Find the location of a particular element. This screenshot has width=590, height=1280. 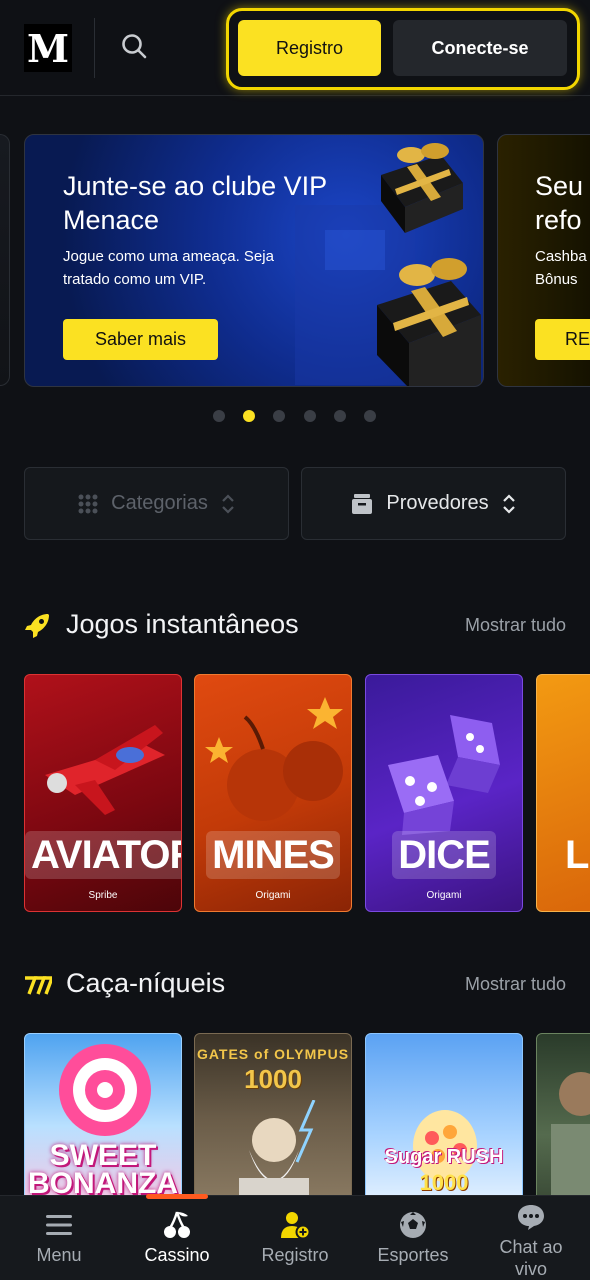

banner-title: Junte-se ao clube VIP Menace is located at coordinates (195, 203).